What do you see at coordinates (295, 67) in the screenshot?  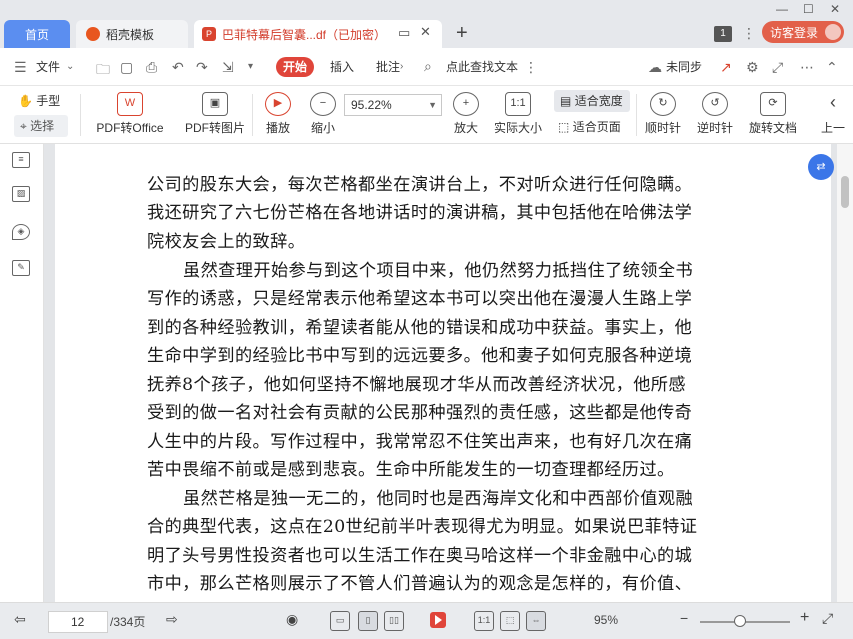 I see `menu-start: 开始` at bounding box center [295, 67].